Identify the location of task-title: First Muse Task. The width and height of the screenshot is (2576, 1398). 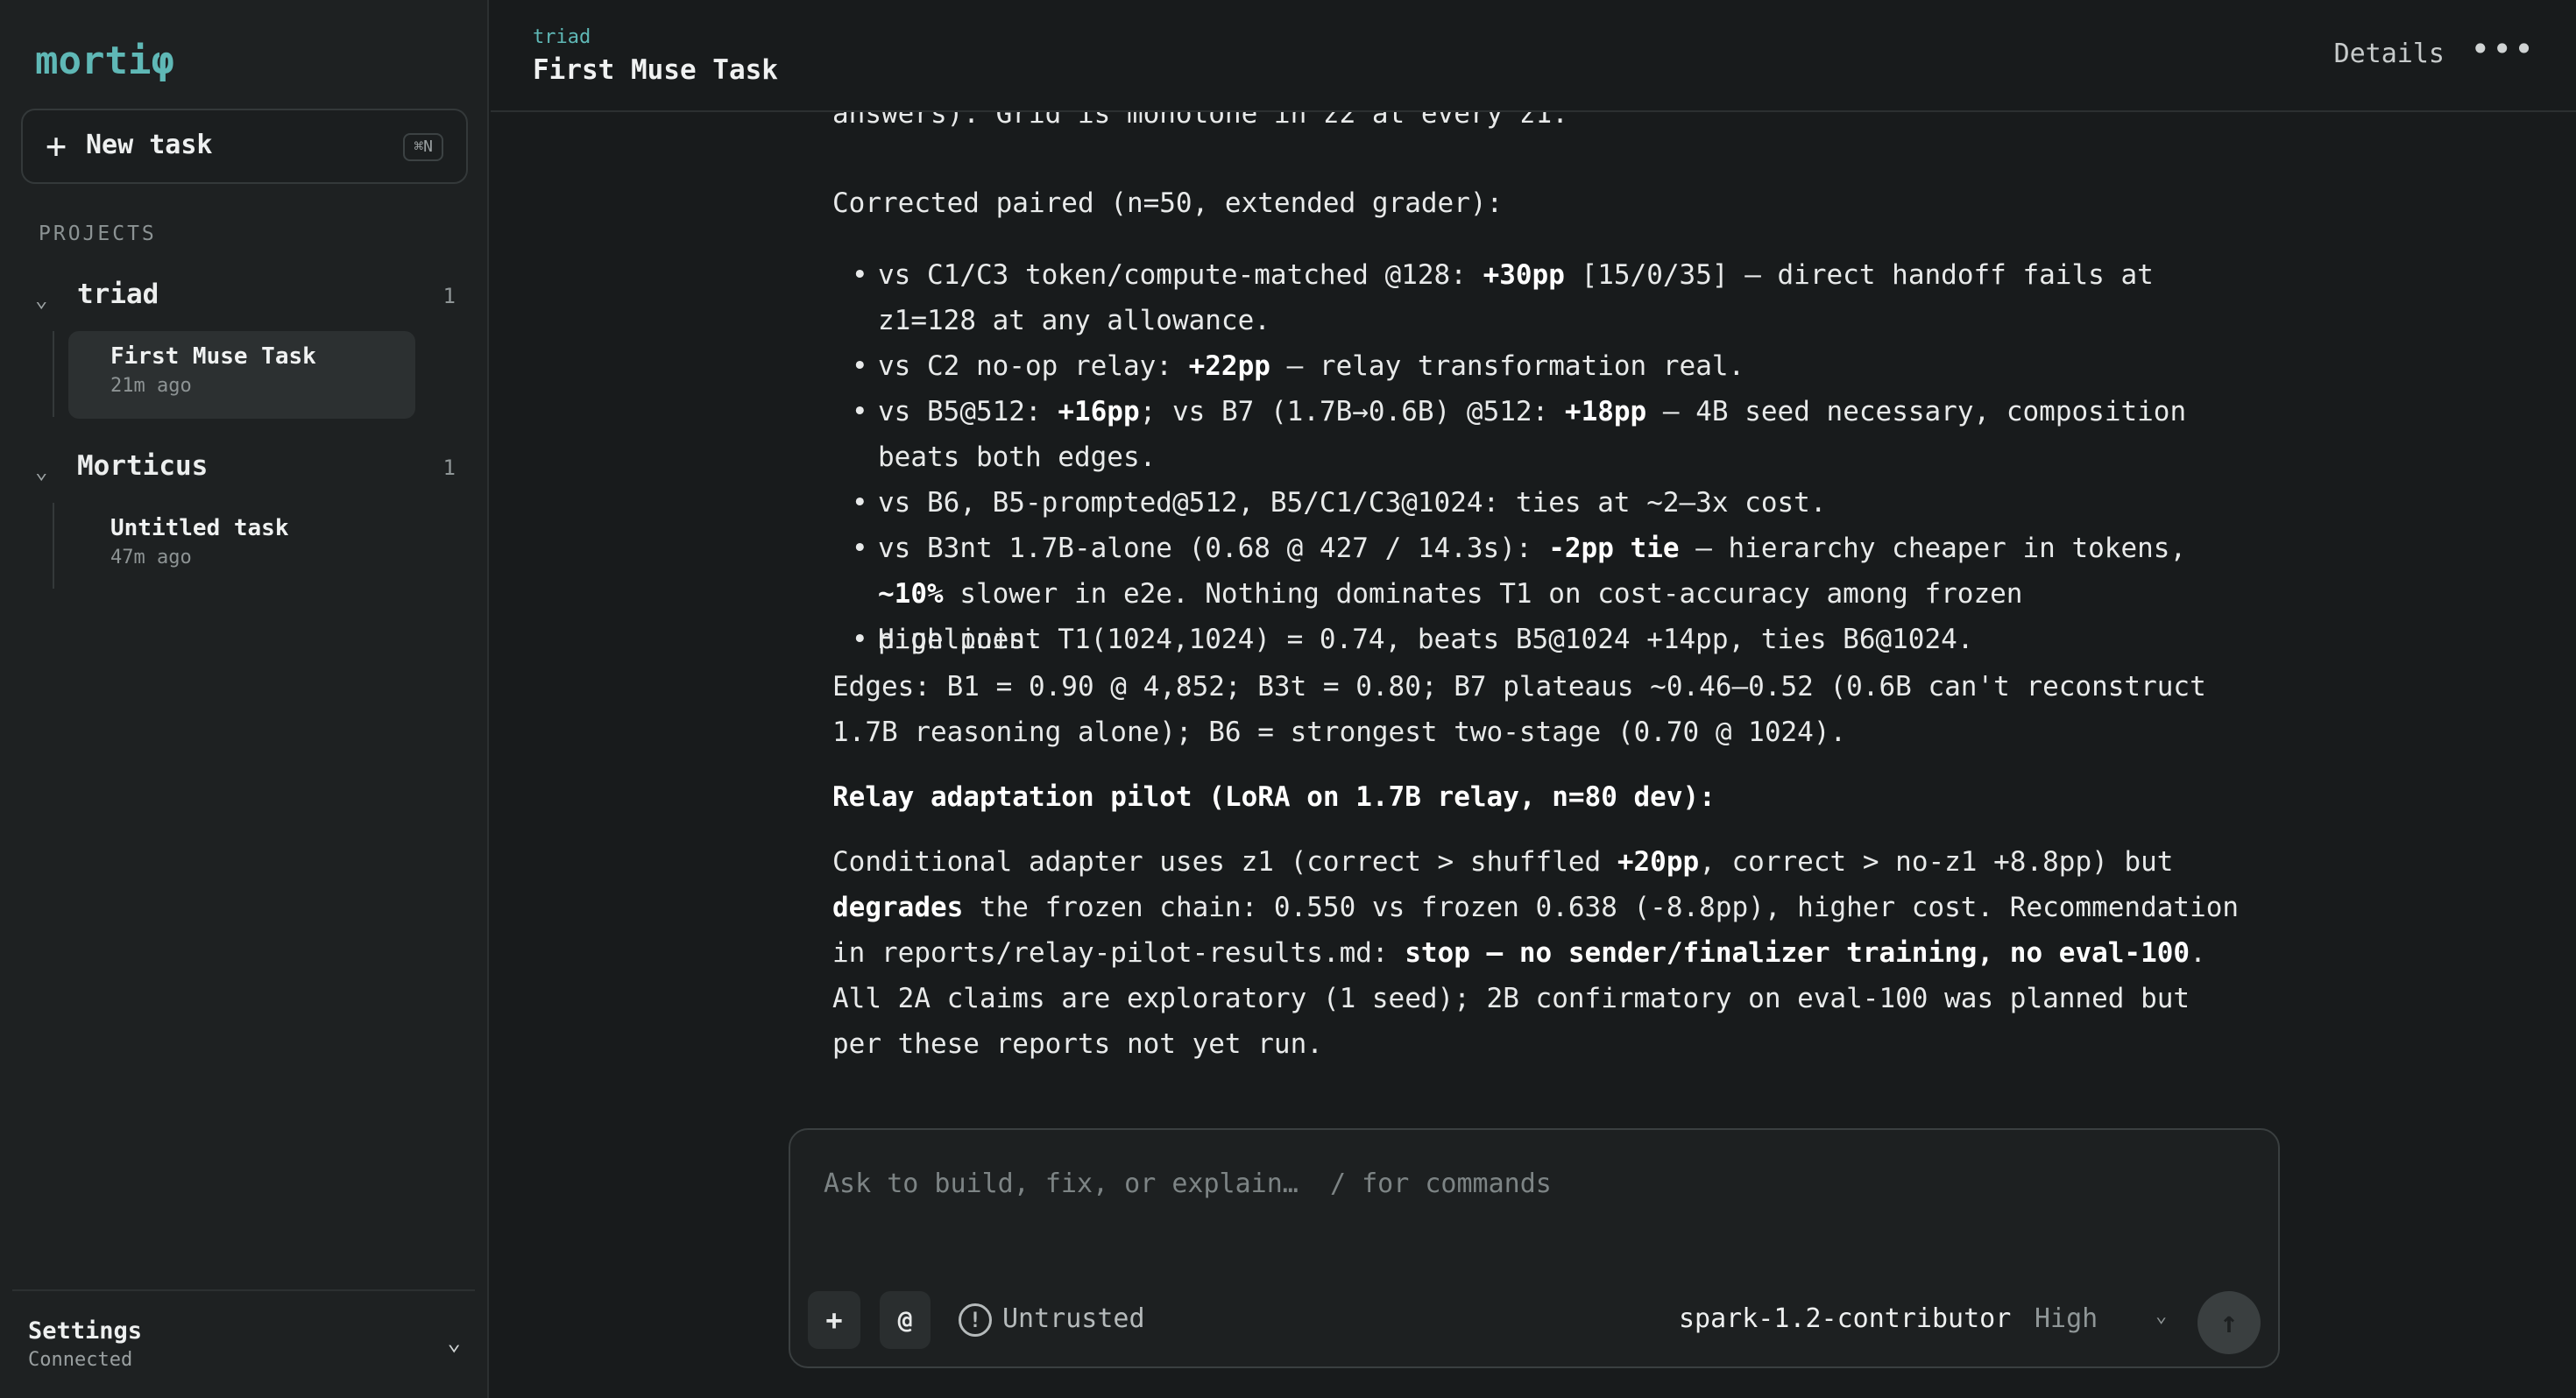
(213, 356).